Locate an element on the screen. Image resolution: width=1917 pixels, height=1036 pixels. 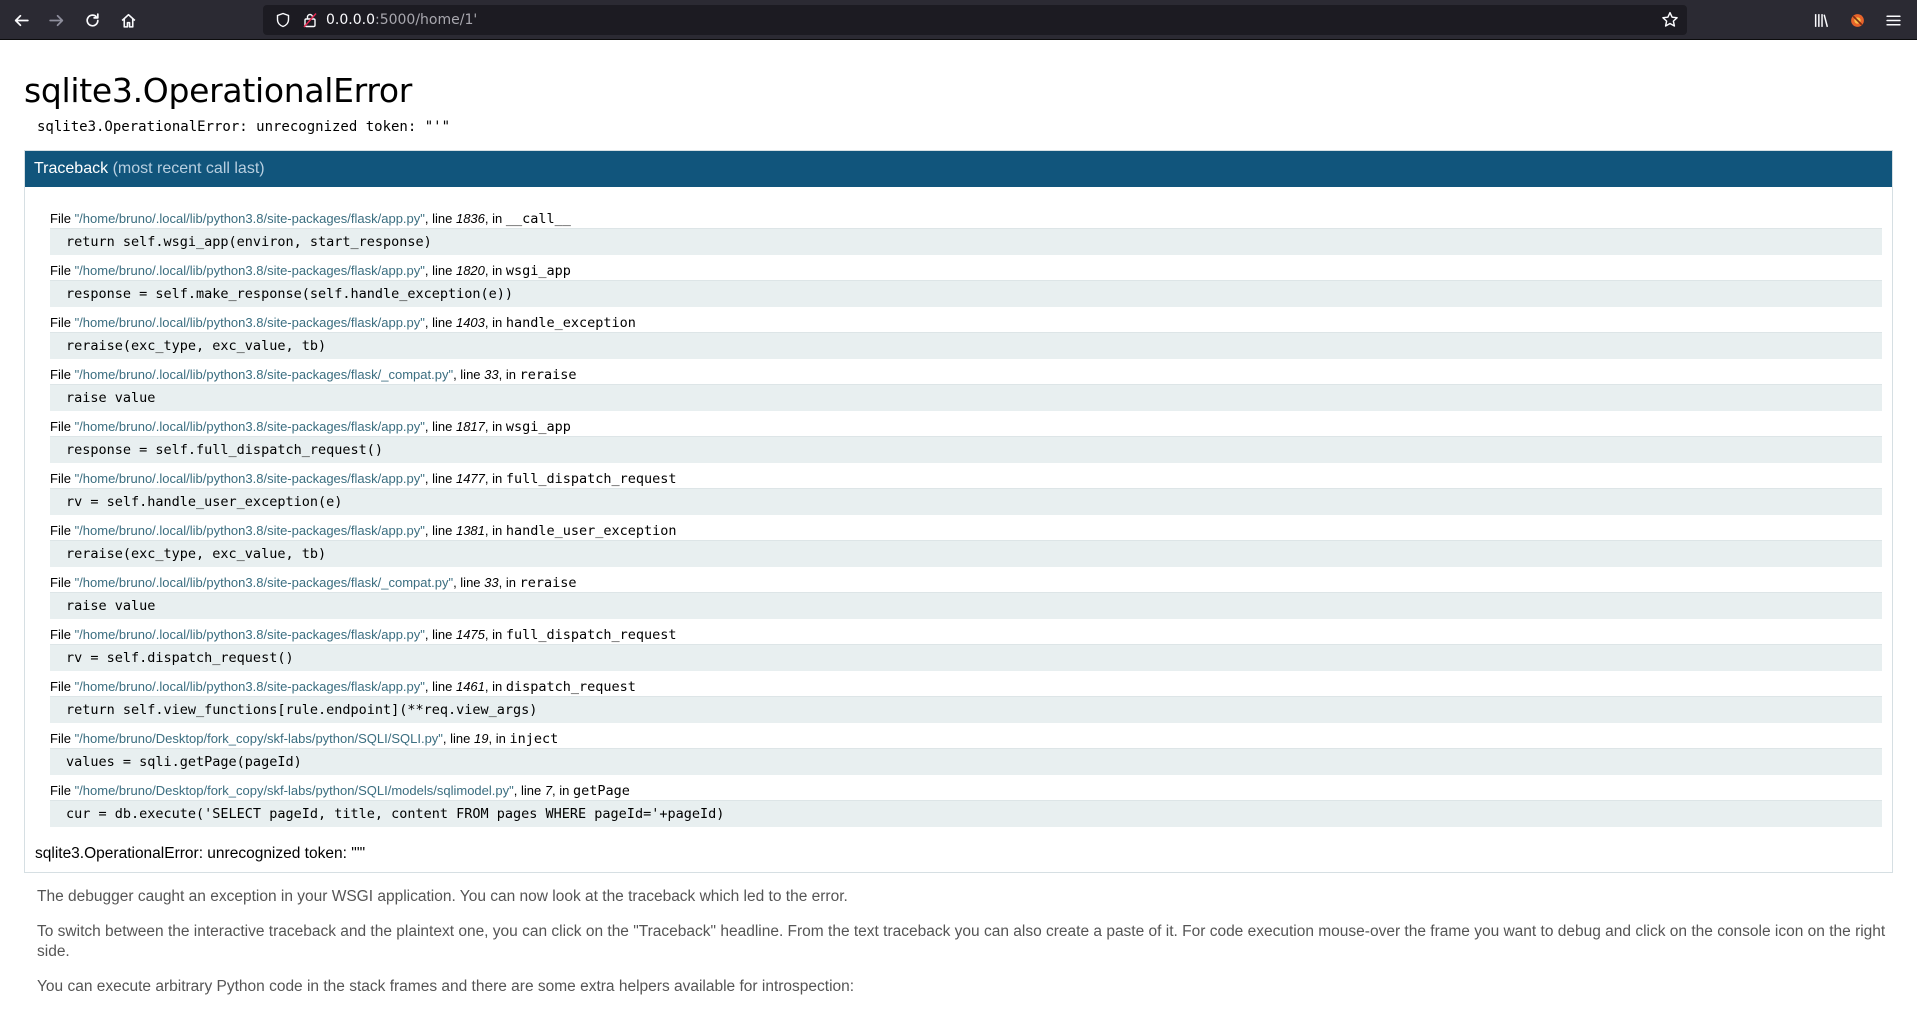
shield-icon is located at coordinates (283, 22).